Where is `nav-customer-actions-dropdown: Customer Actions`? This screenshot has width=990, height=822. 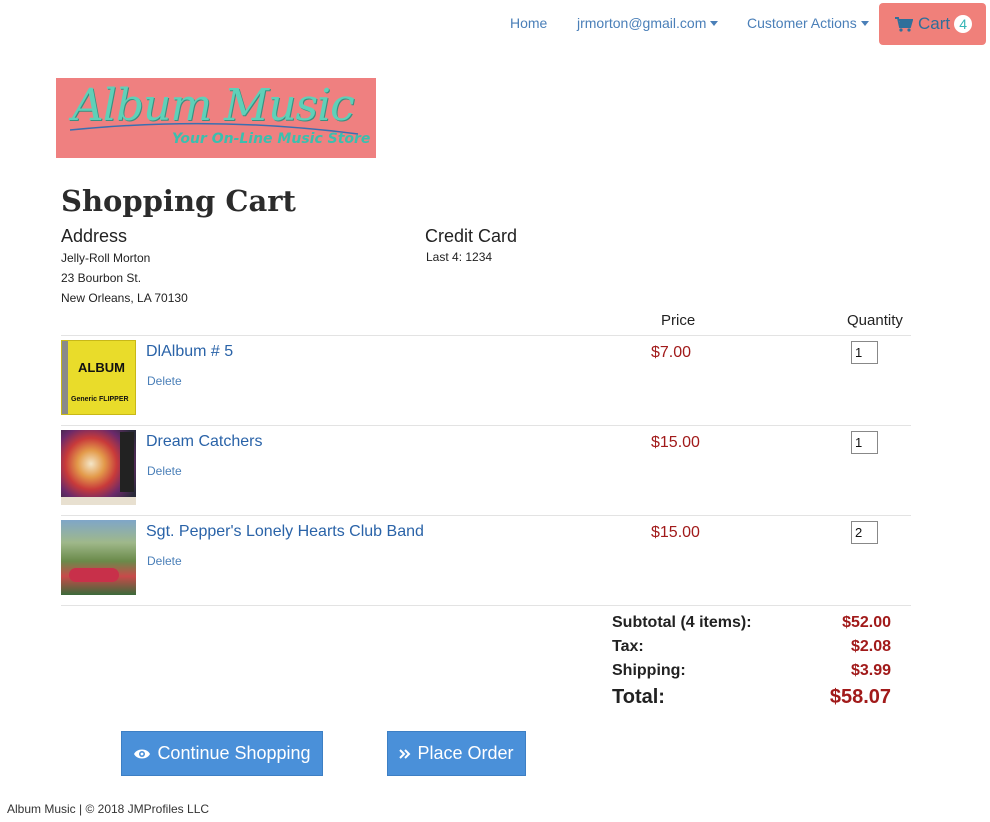
nav-customer-actions-dropdown: Customer Actions is located at coordinates (808, 23).